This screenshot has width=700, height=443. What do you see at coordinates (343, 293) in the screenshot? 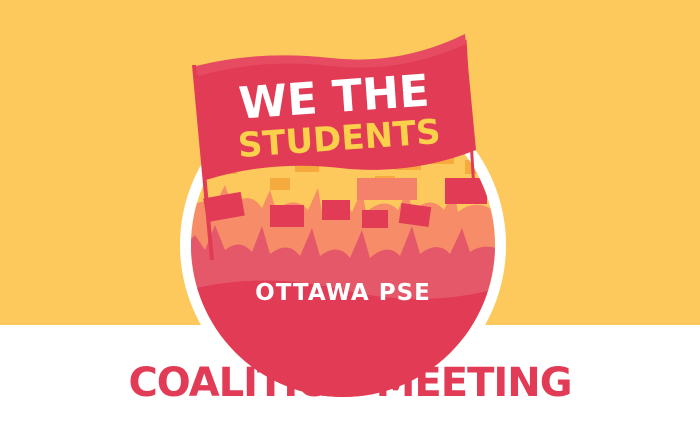
I see `location-label: OTTAWA PSE` at bounding box center [343, 293].